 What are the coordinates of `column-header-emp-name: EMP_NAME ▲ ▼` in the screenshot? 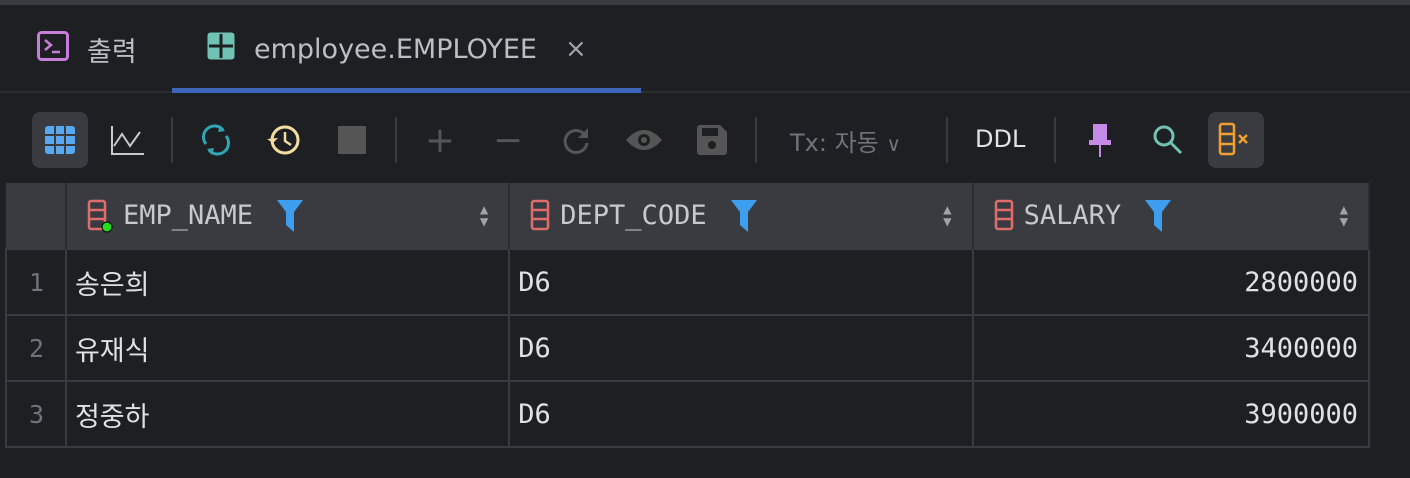 It's located at (288, 216).